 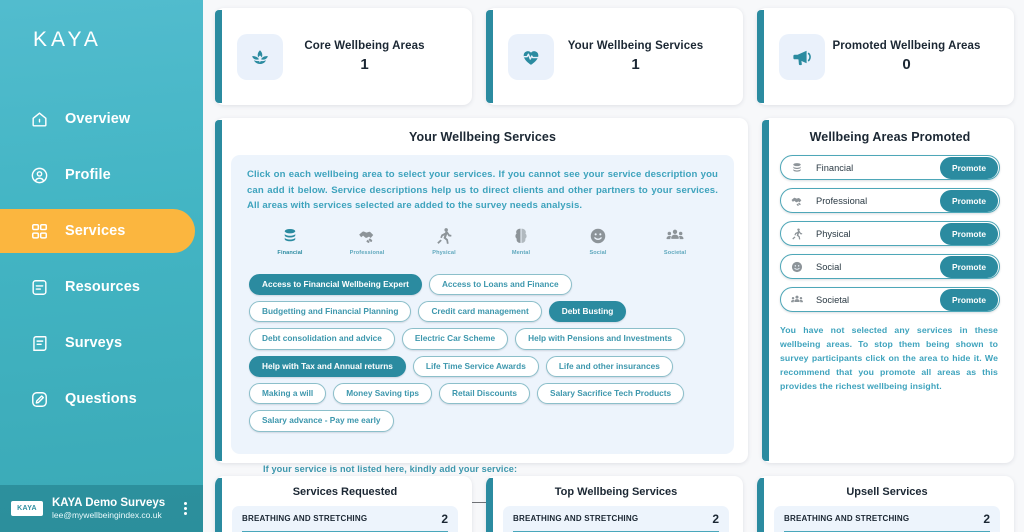 What do you see at coordinates (521, 252) in the screenshot?
I see `wellbeing-area-label: Mental` at bounding box center [521, 252].